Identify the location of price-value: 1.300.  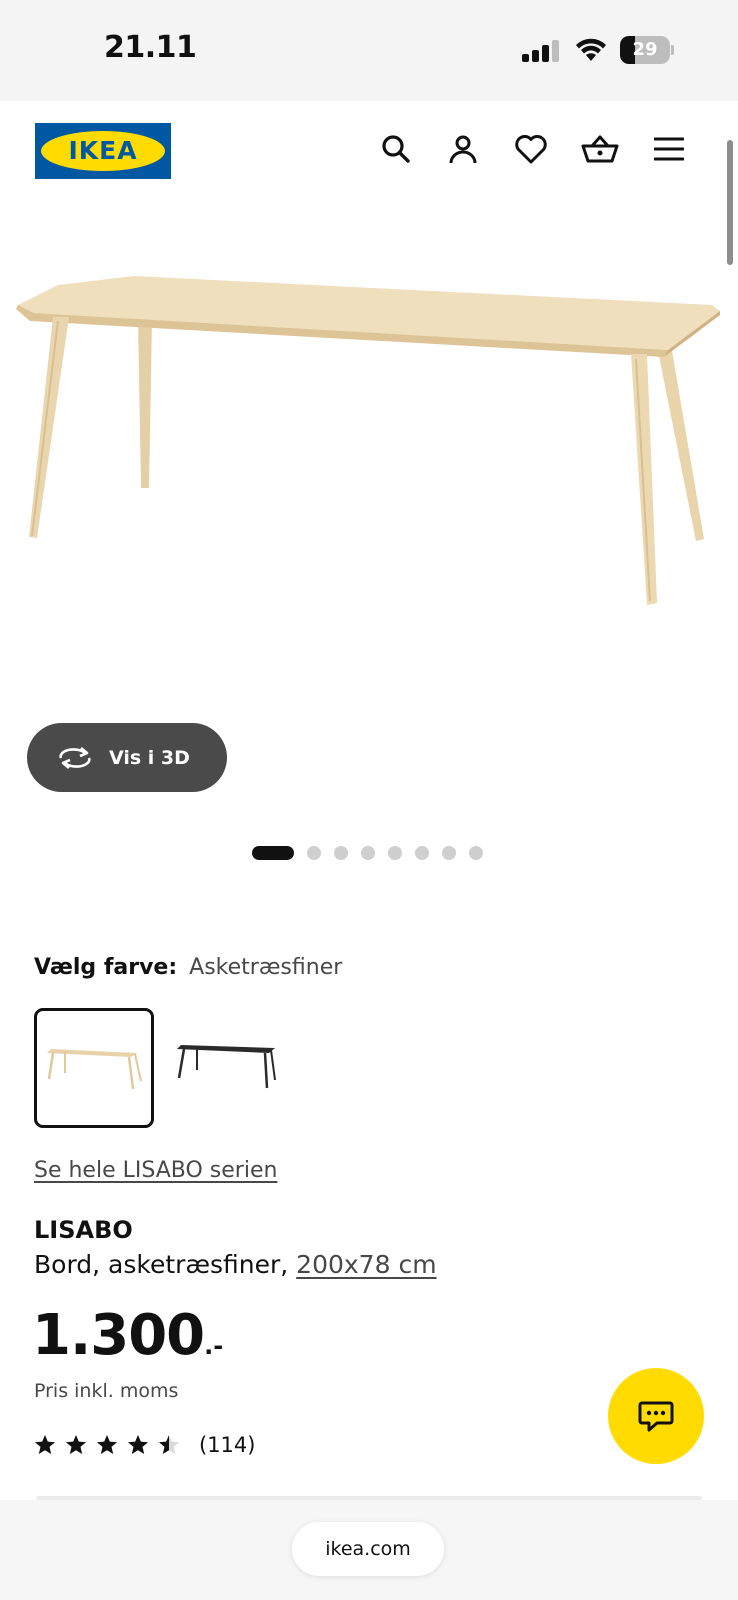
(118, 1335).